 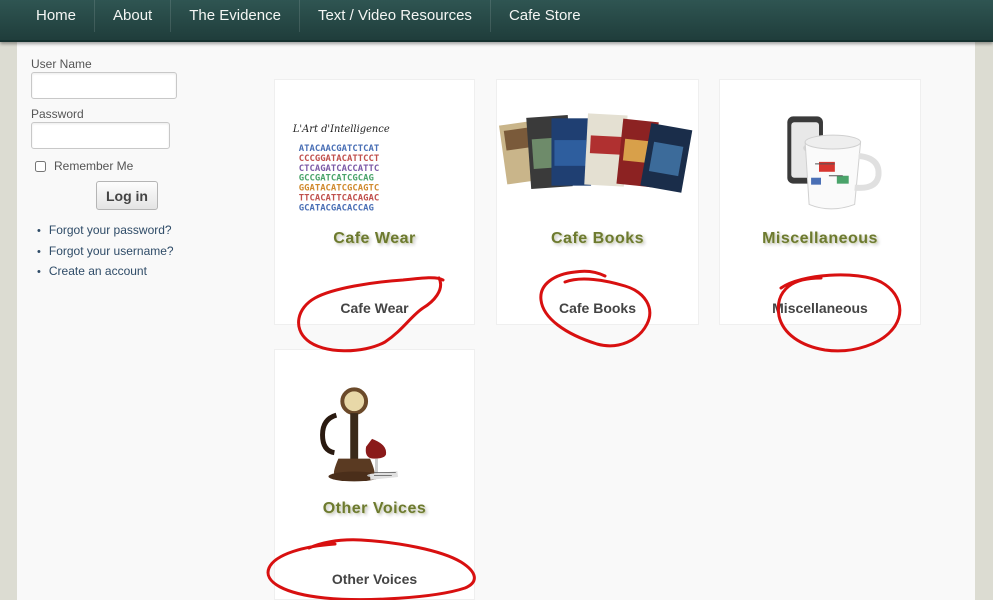 What do you see at coordinates (359, 434) in the screenshot?
I see `candlestick-phone-image` at bounding box center [359, 434].